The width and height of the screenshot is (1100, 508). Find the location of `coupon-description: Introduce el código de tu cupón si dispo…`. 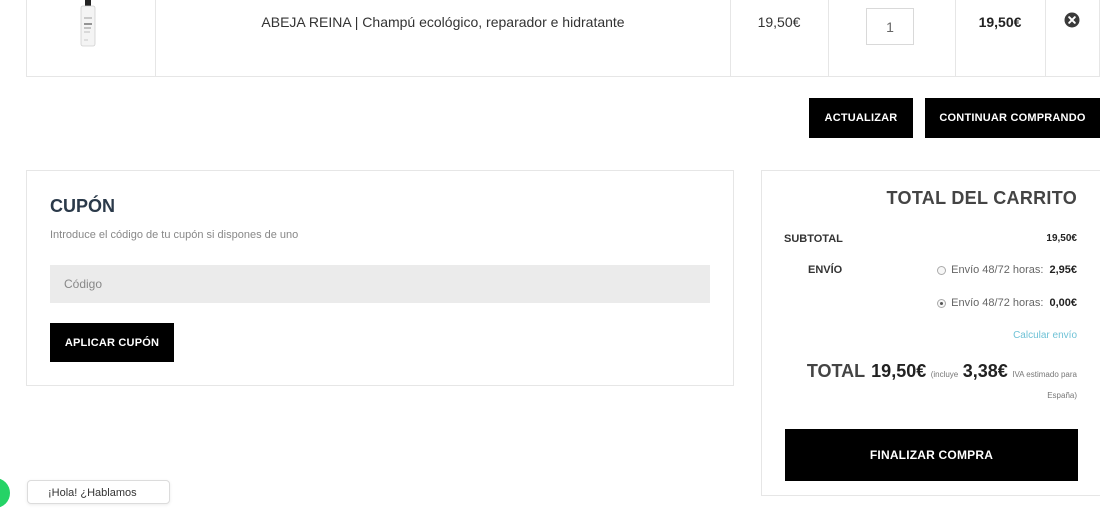

coupon-description: Introduce el código de tu cupón si dispo… is located at coordinates (174, 235).